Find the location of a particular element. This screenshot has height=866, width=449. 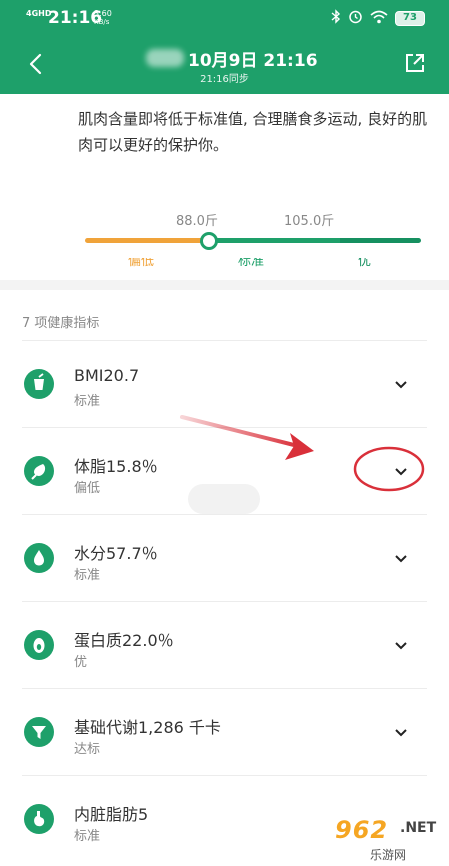

metric-name: 内脏脂肪5 is located at coordinates (111, 814).